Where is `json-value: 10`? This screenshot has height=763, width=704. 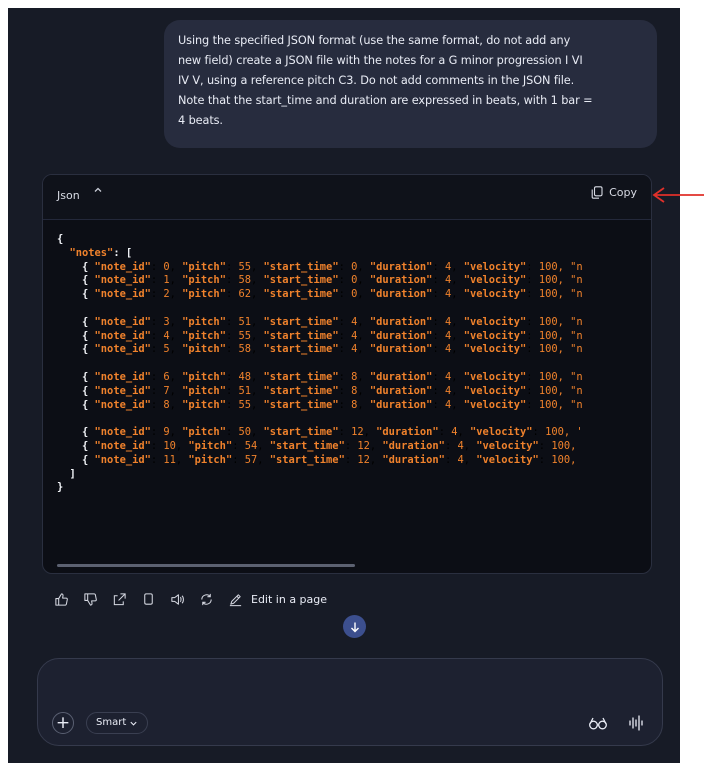
json-value: 10 is located at coordinates (169, 445).